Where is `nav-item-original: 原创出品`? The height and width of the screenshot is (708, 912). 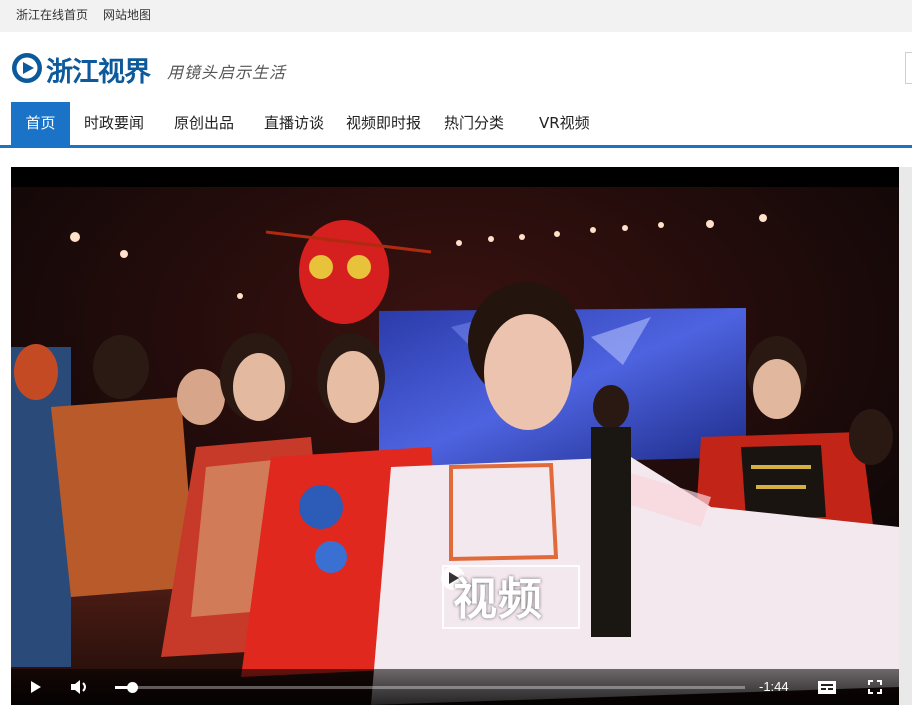
nav-item-original: 原创出品 is located at coordinates (204, 123).